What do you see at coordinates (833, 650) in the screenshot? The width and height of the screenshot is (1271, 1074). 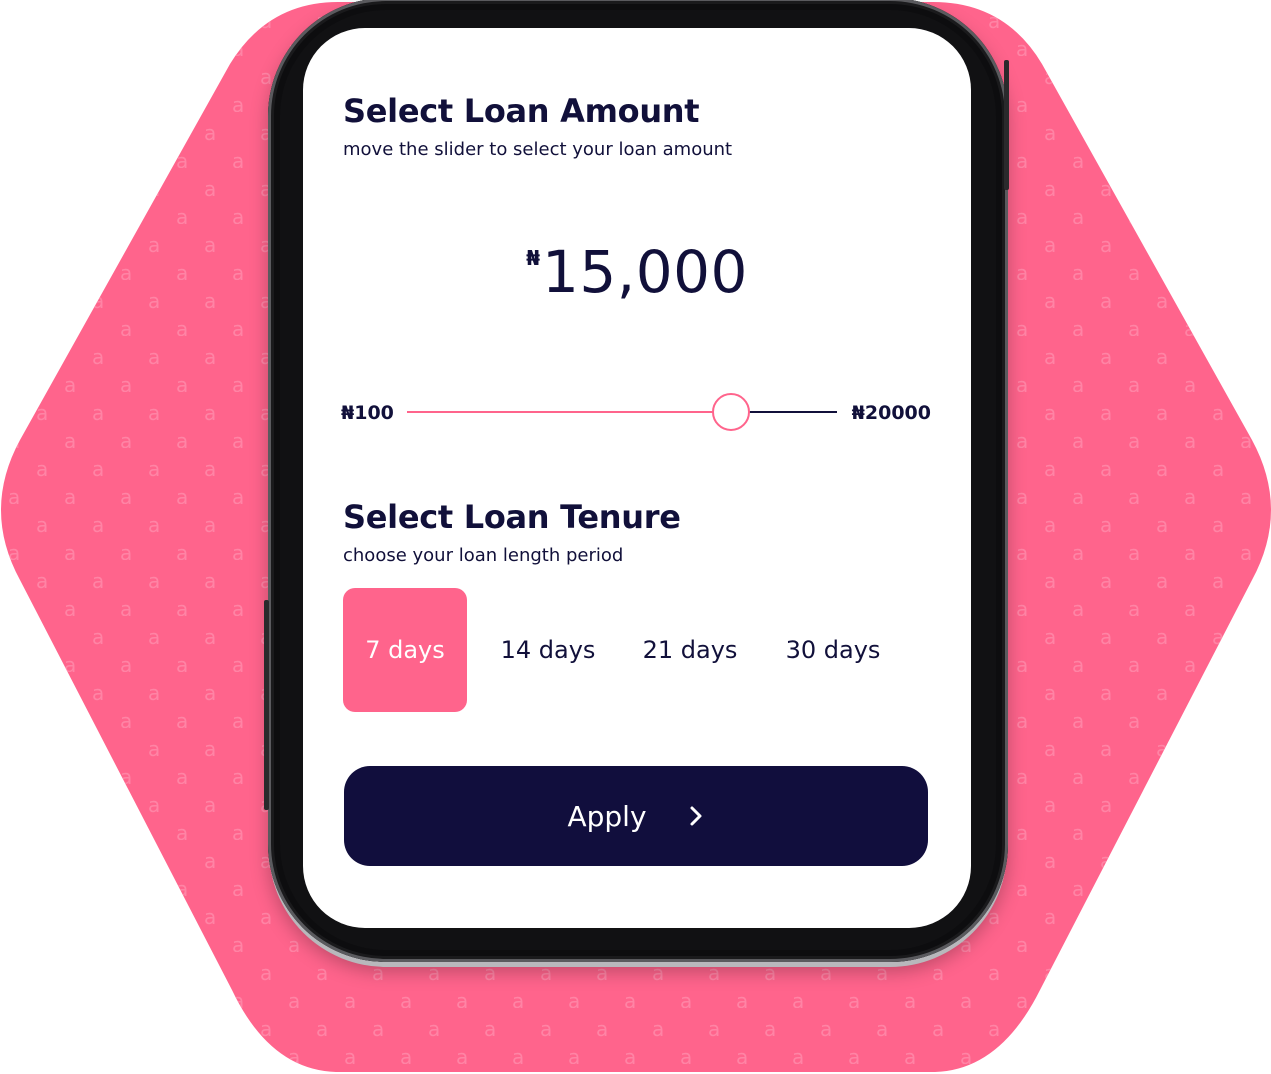 I see `tenure-option-30-days: 30 days` at bounding box center [833, 650].